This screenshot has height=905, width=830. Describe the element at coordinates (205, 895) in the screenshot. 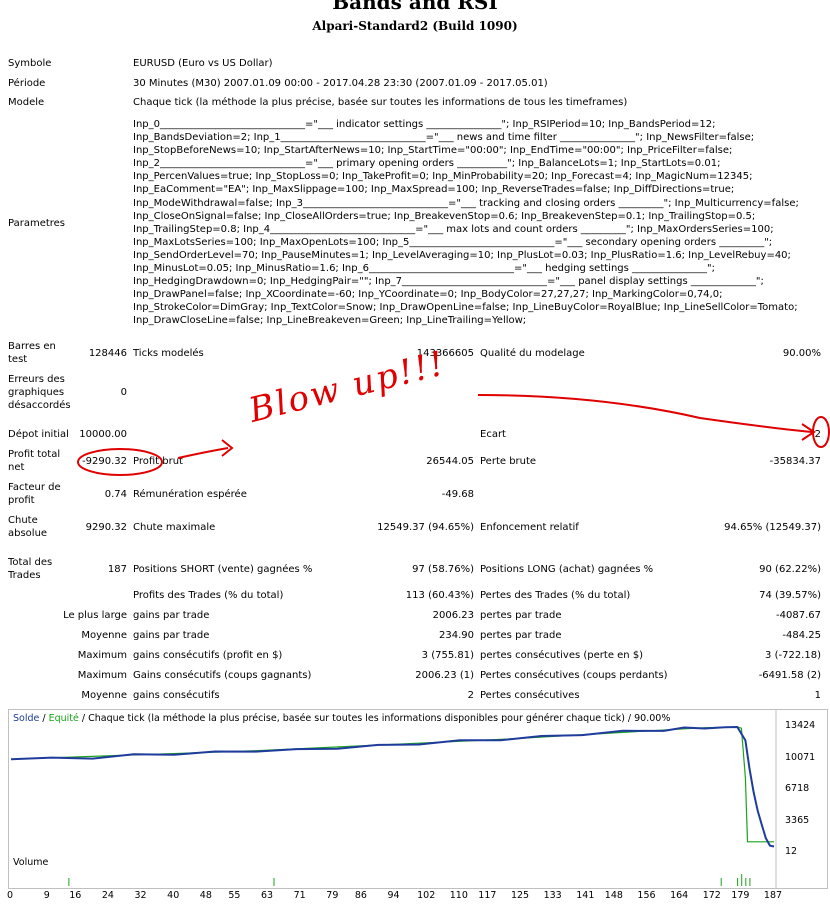

I see `x-tick-label: 48` at that location.